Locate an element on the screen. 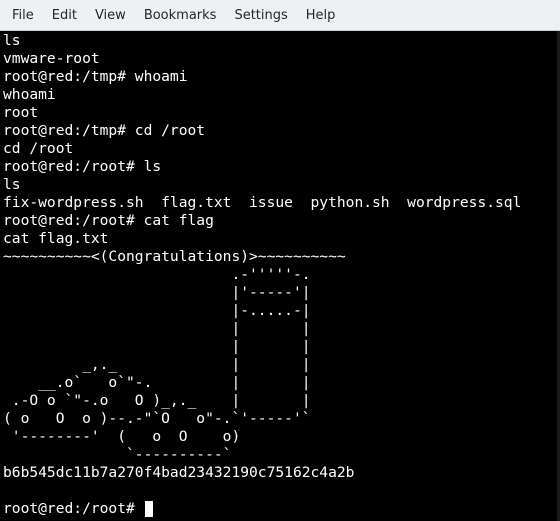 Image resolution: width=560 pixels, height=521 pixels. prompt-text: root@red:/root# is located at coordinates (73, 508).